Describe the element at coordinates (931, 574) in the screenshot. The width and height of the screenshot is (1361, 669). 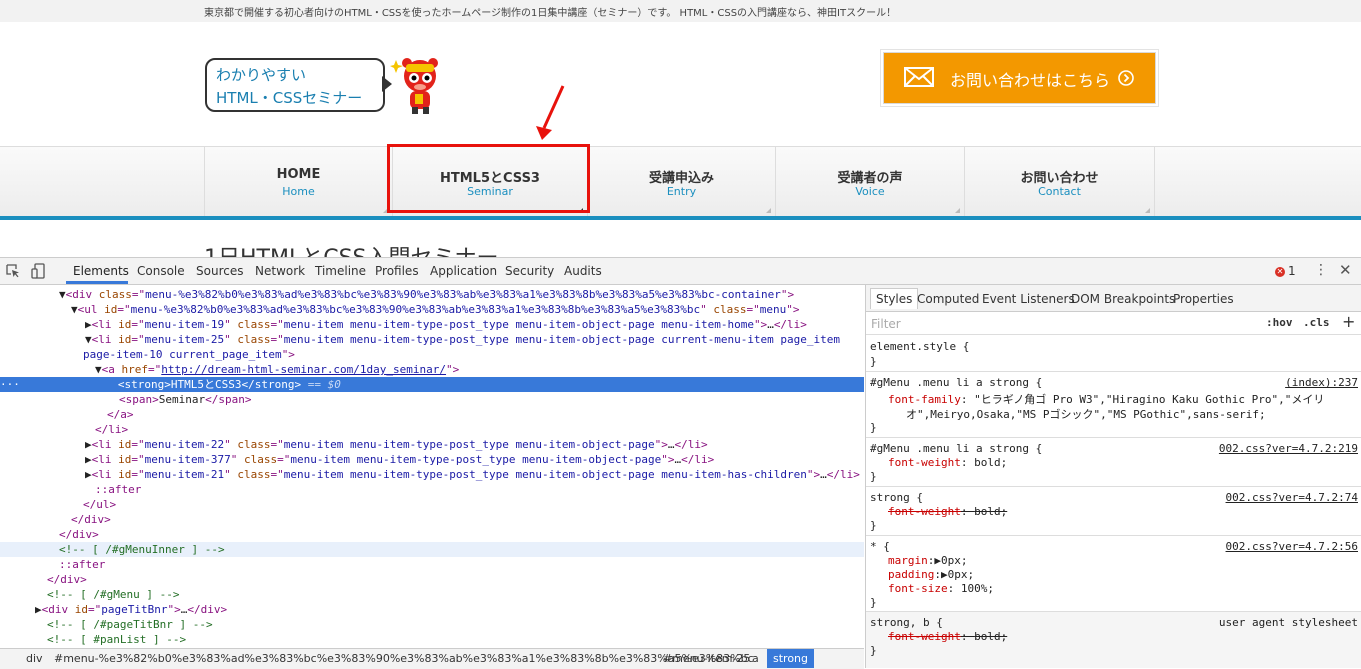
I see `css-declaration: padding:▶0px;` at that location.